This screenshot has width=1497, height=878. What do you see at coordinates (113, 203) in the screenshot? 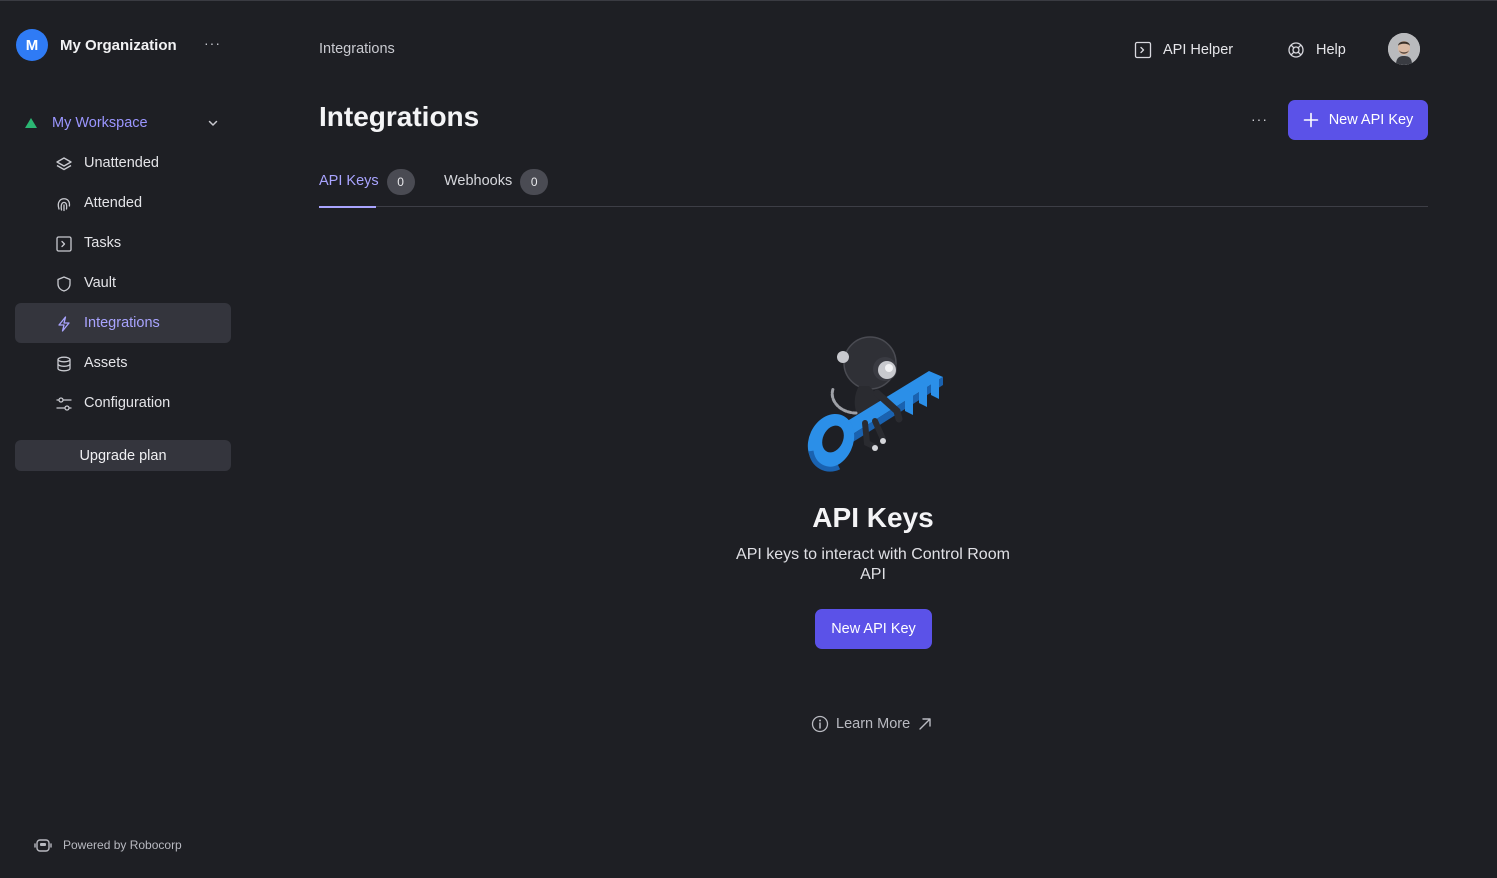
I see `sidebar-item-label: Attended` at bounding box center [113, 203].